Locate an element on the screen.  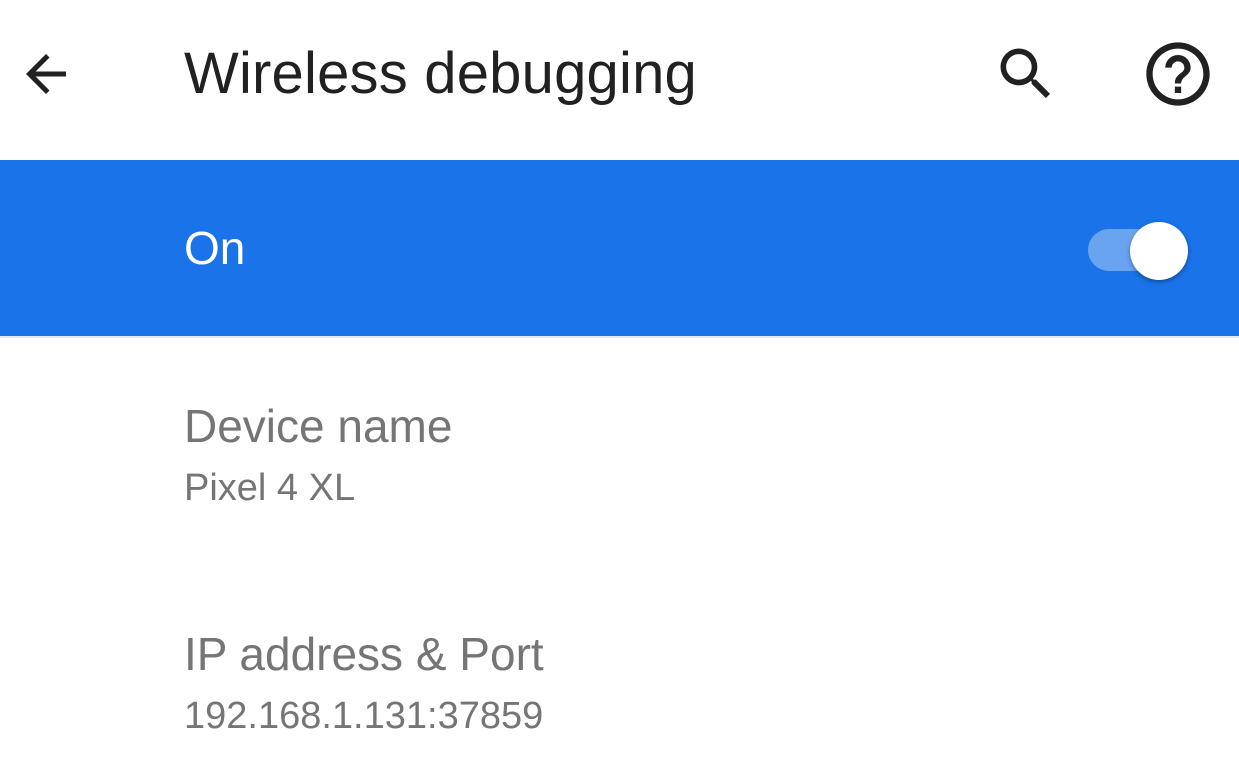
master-switch-label: On is located at coordinates (215, 248).